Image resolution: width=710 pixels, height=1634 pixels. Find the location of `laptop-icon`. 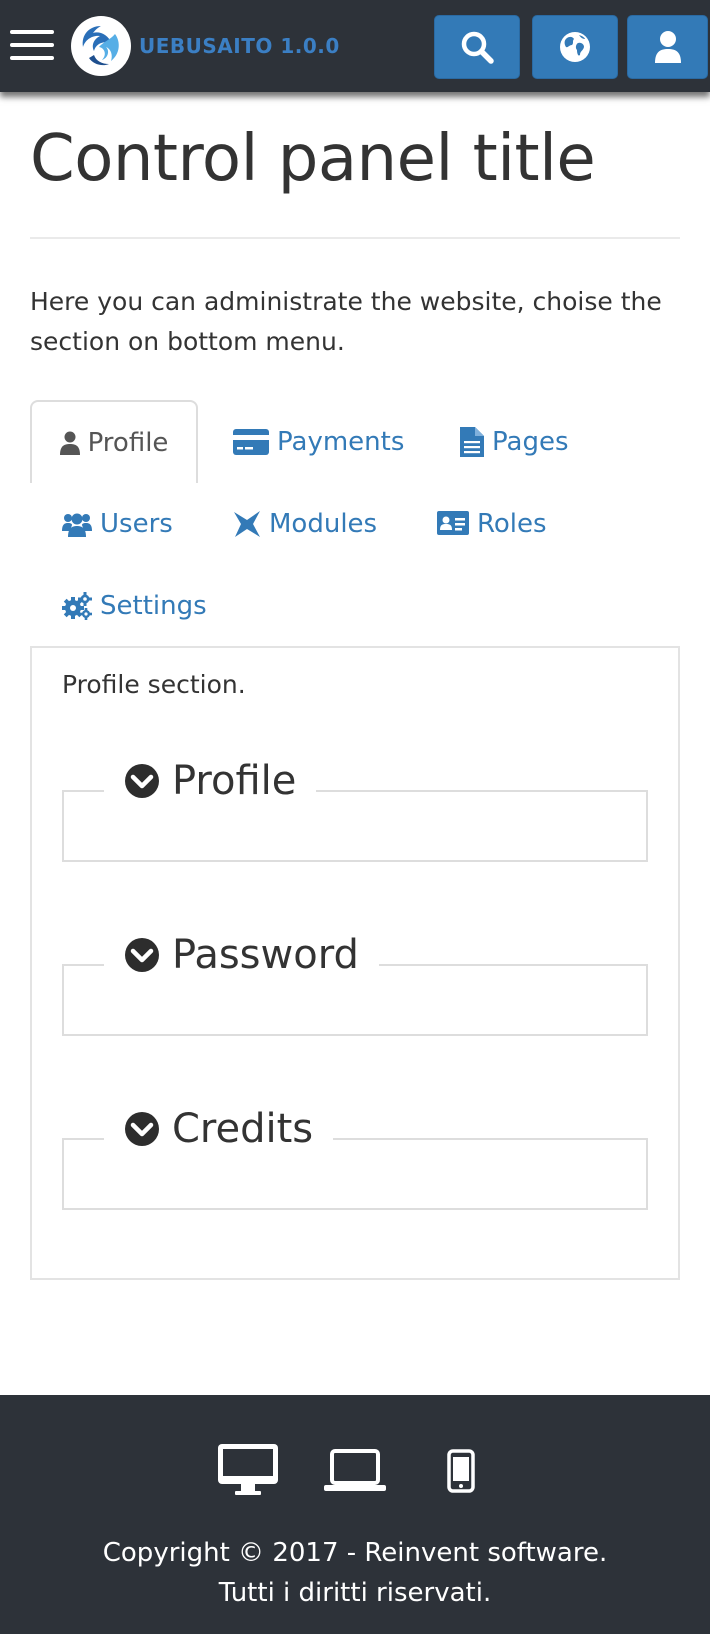

laptop-icon is located at coordinates (355, 1471).